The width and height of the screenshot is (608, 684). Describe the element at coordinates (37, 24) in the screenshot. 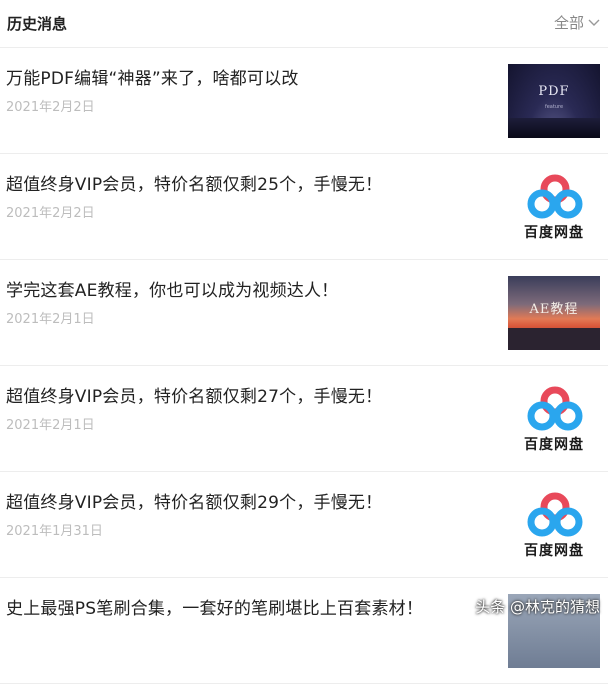

I see `page-title: 历史消息` at that location.